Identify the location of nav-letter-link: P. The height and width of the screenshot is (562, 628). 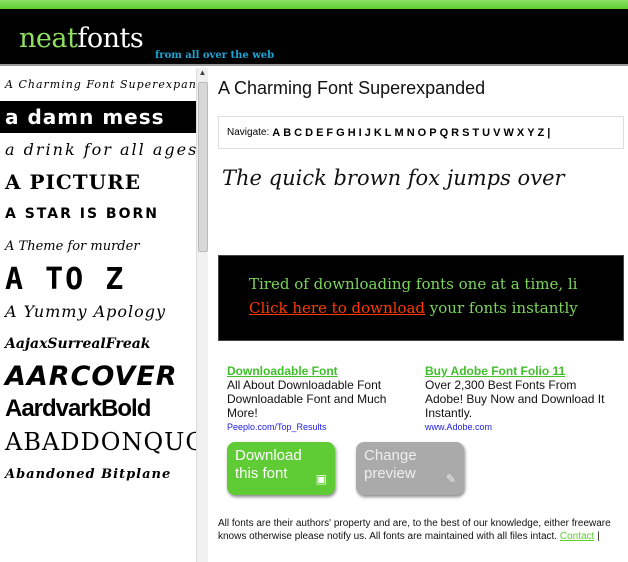
(432, 133).